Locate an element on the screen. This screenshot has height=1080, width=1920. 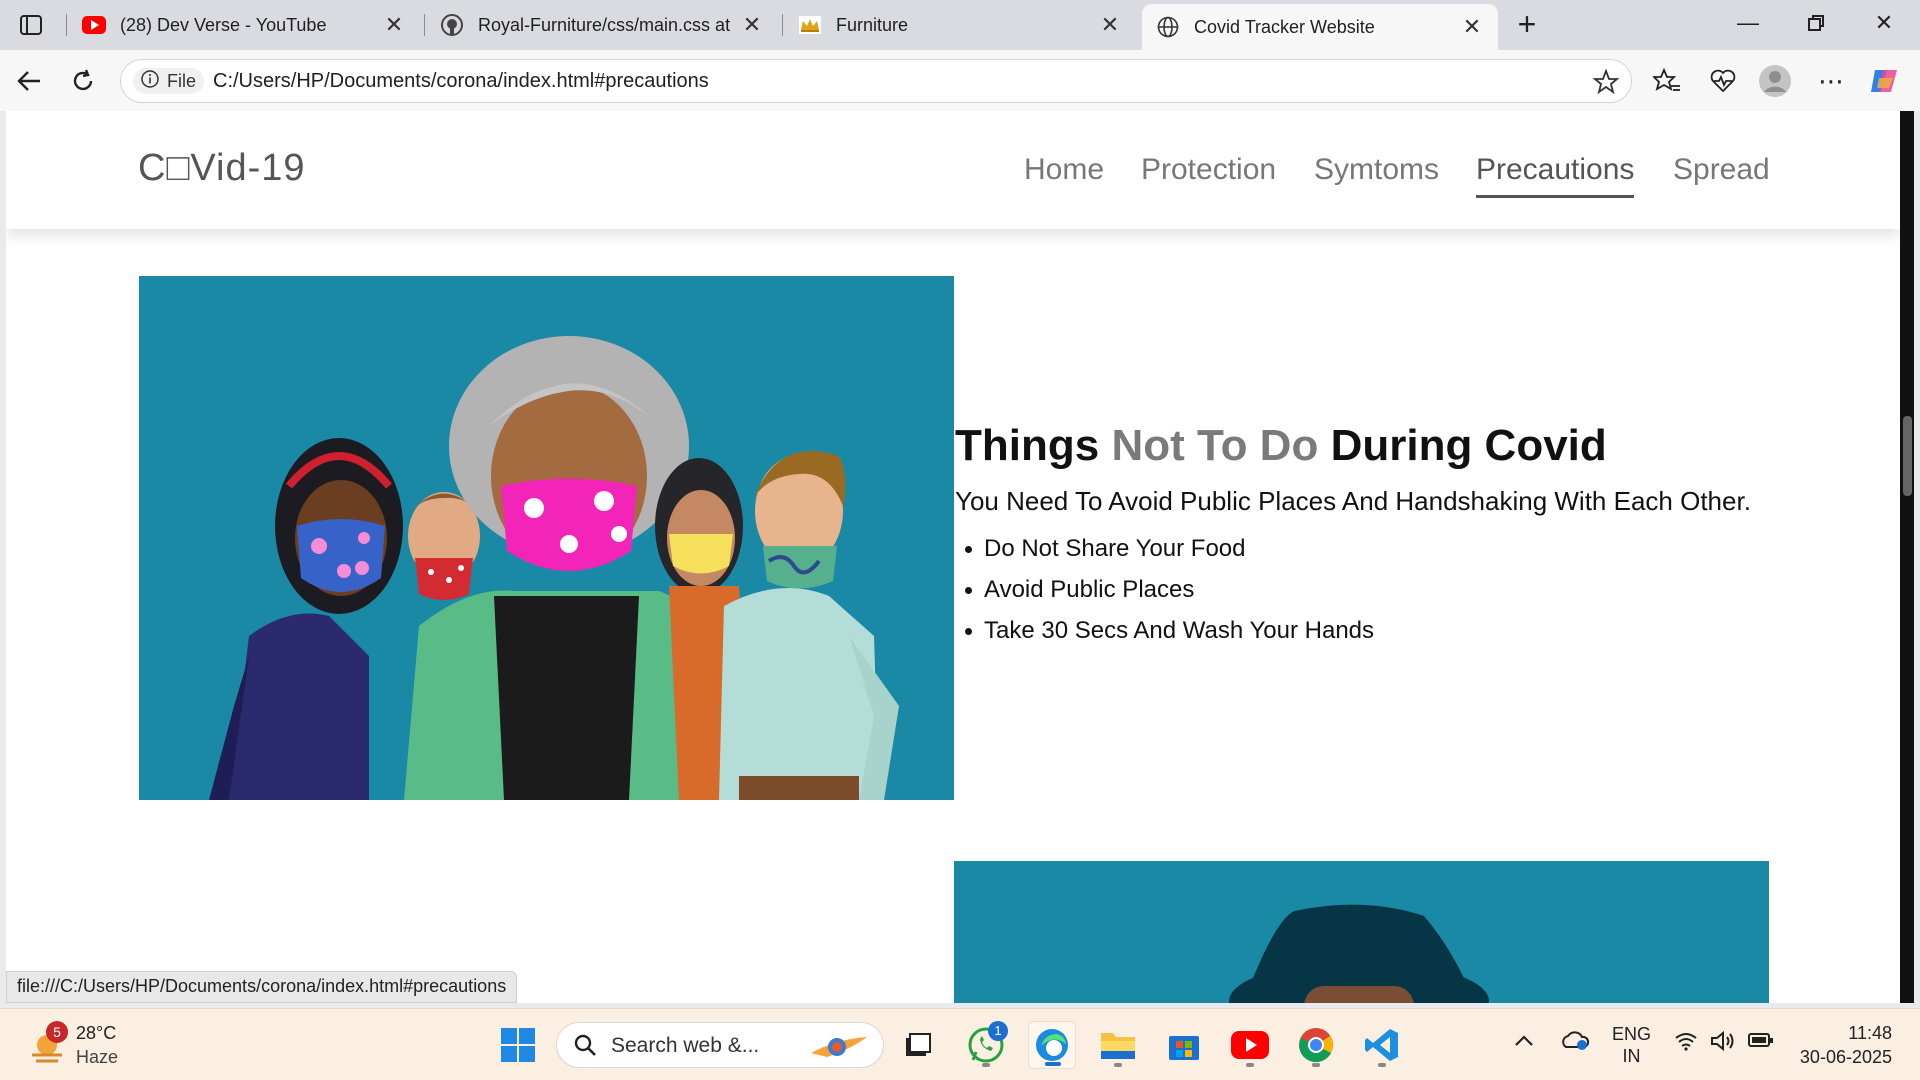
browser-essentials-icon is located at coordinates (1723, 81).